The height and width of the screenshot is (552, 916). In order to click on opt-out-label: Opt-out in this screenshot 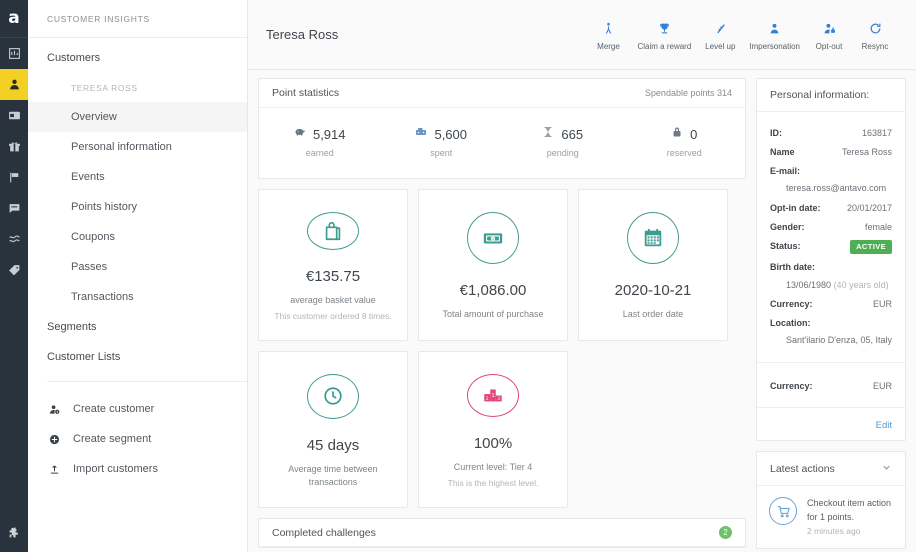, I will do `click(829, 46)`.